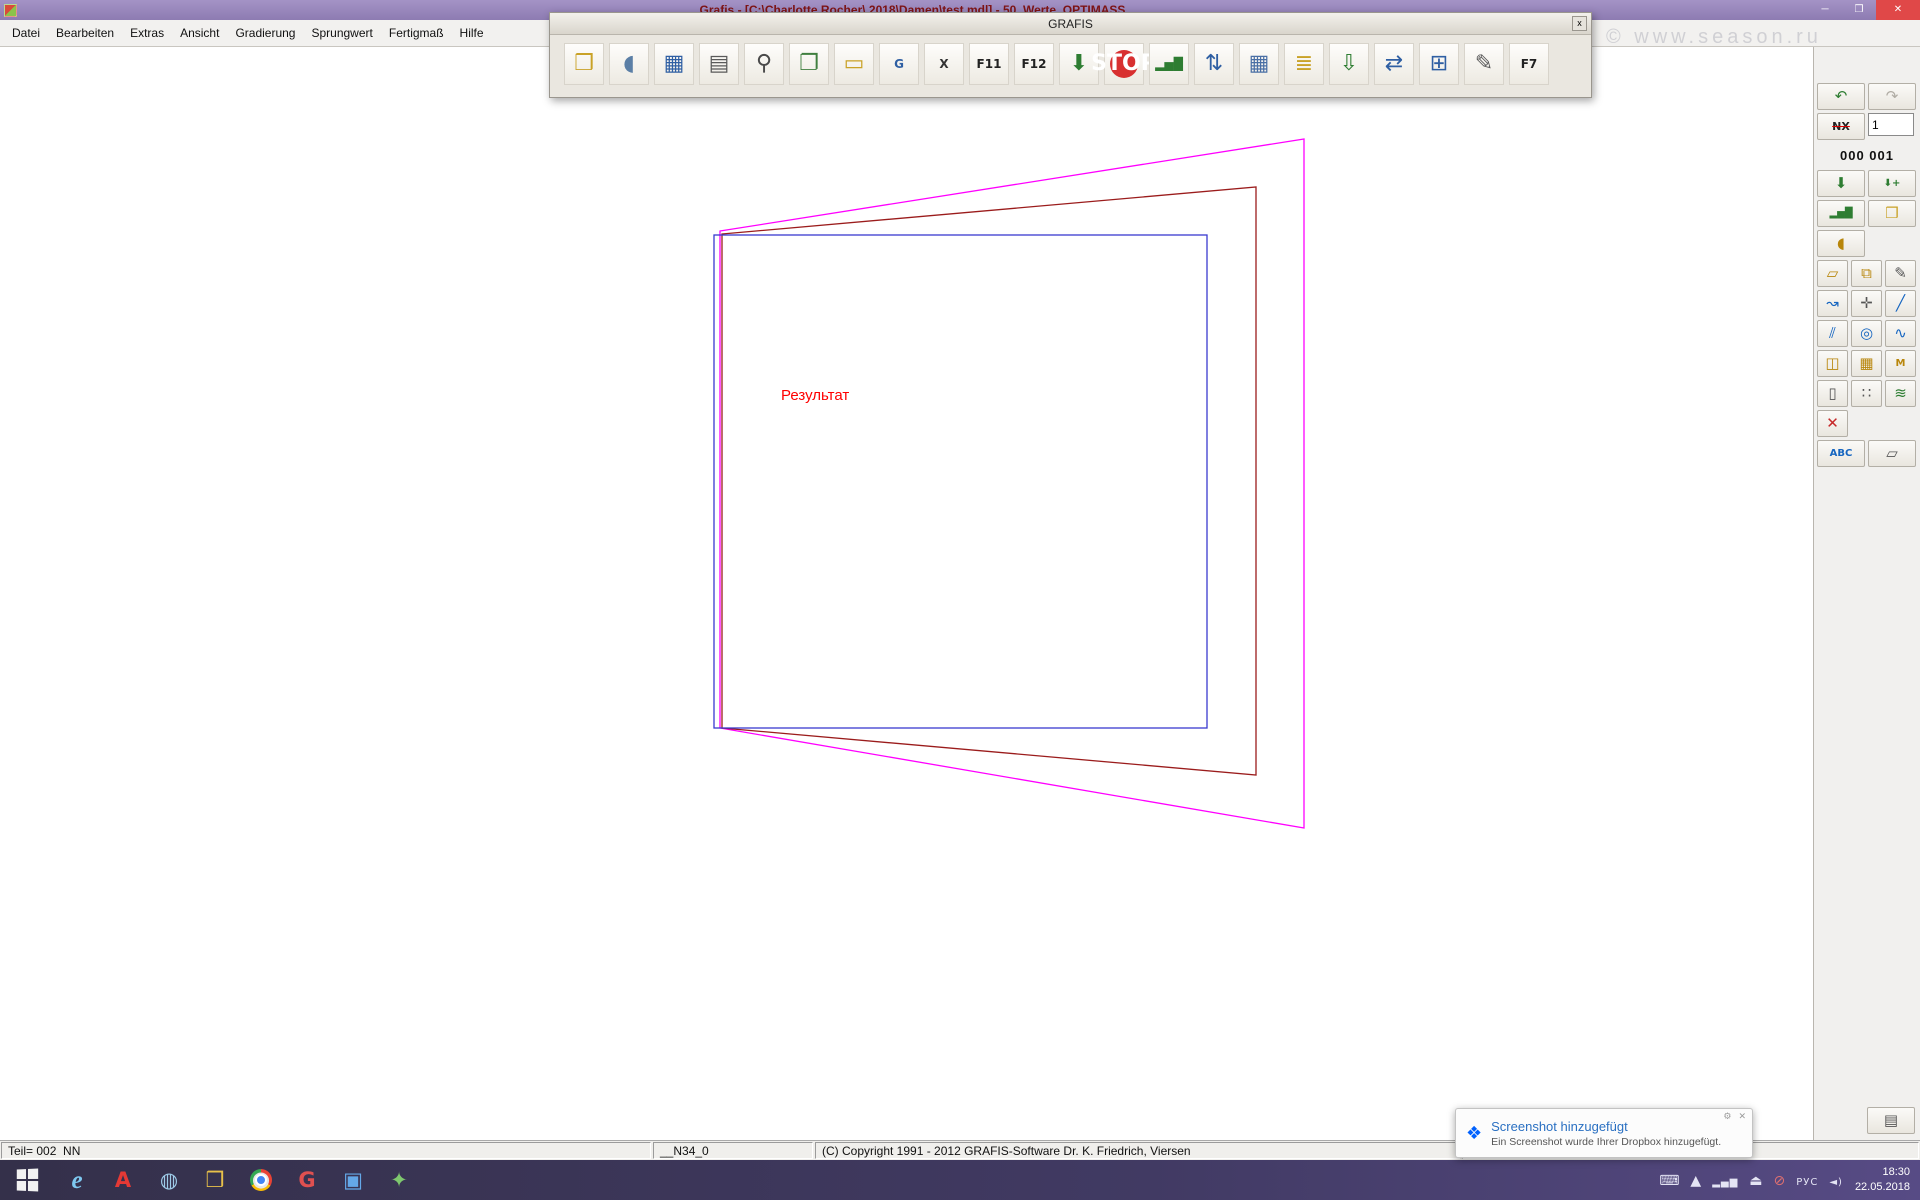 The width and height of the screenshot is (1920, 1200). What do you see at coordinates (1755, 1180) in the screenshot?
I see `tray-eject-icon: ⏏` at bounding box center [1755, 1180].